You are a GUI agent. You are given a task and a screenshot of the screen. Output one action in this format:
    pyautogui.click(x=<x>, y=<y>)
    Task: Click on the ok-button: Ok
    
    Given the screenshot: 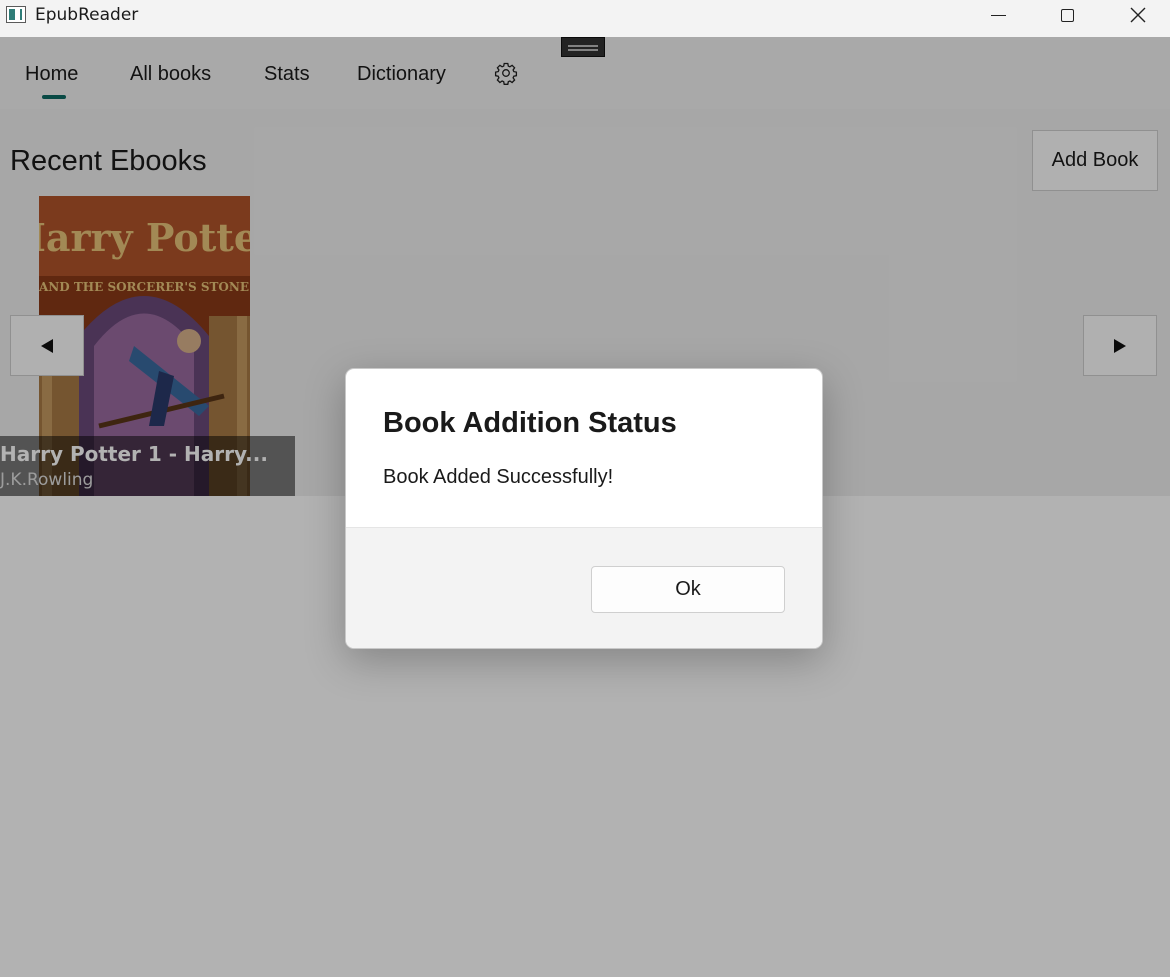 What is the action you would take?
    pyautogui.click(x=688, y=589)
    